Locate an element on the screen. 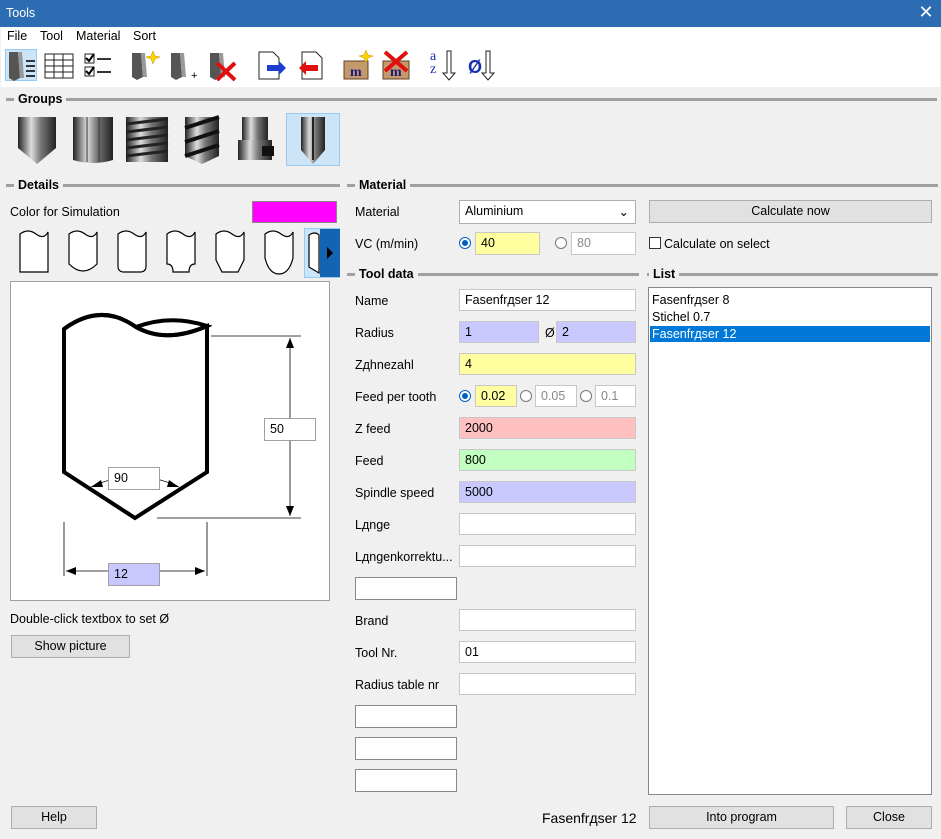 This screenshot has height=839, width=941. tool-data-section-header: Tool data is located at coordinates (493, 274).